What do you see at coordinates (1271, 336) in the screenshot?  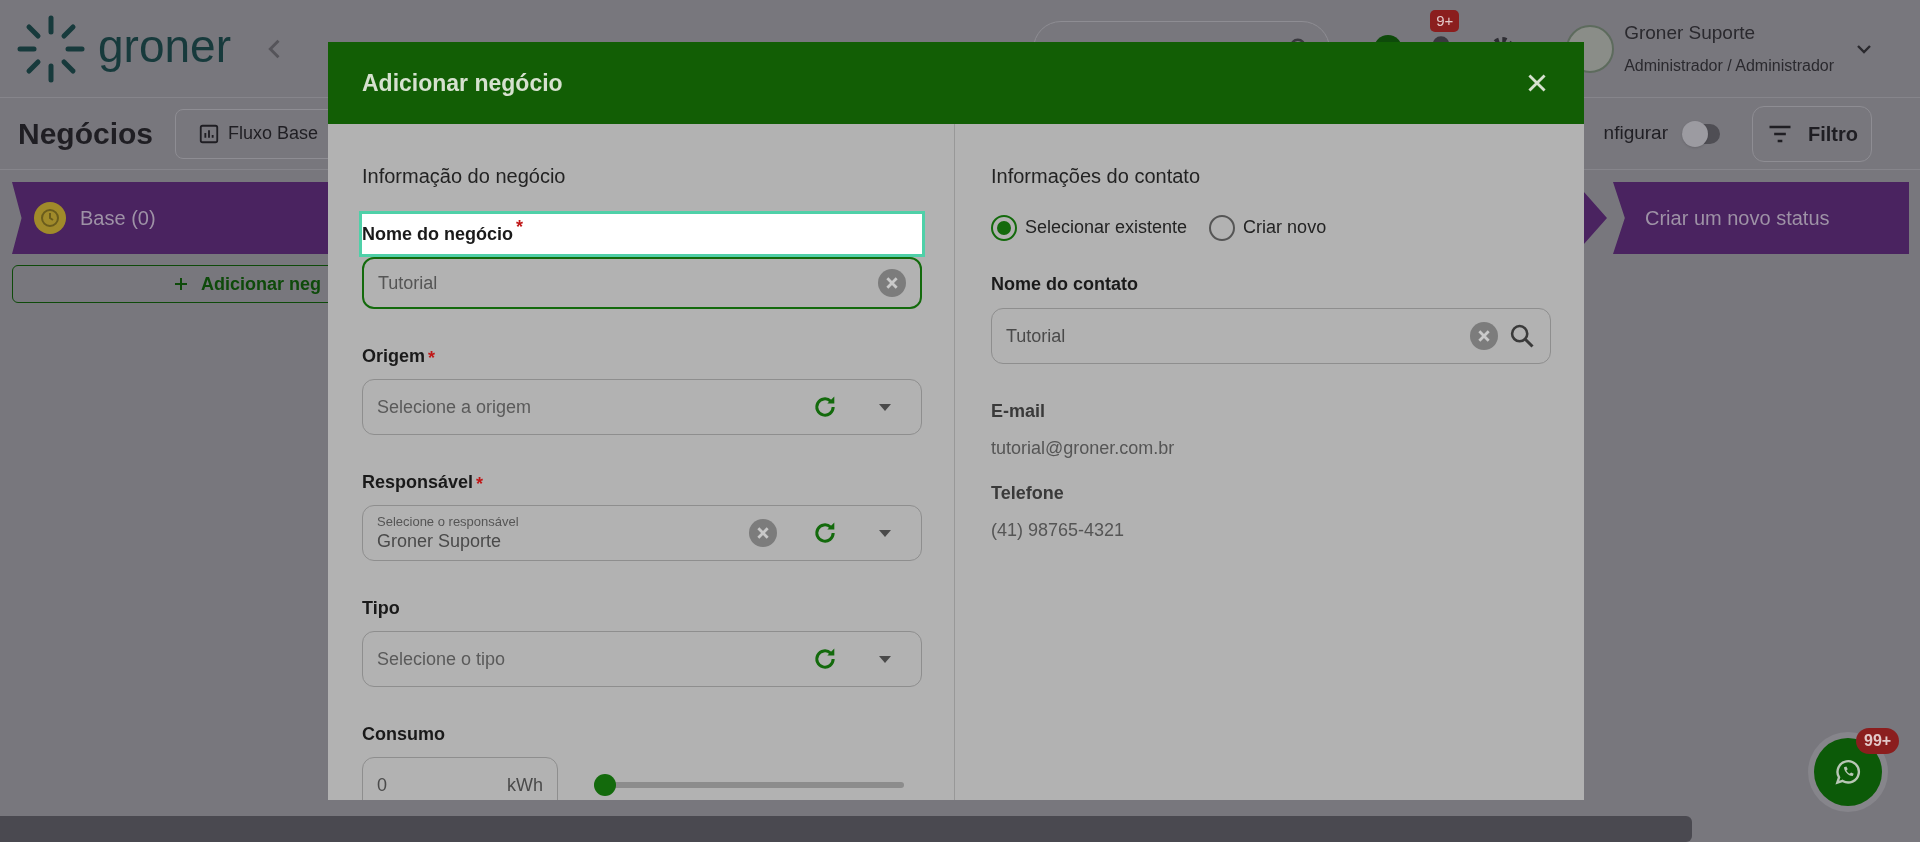 I see `search-field: Tutorial` at bounding box center [1271, 336].